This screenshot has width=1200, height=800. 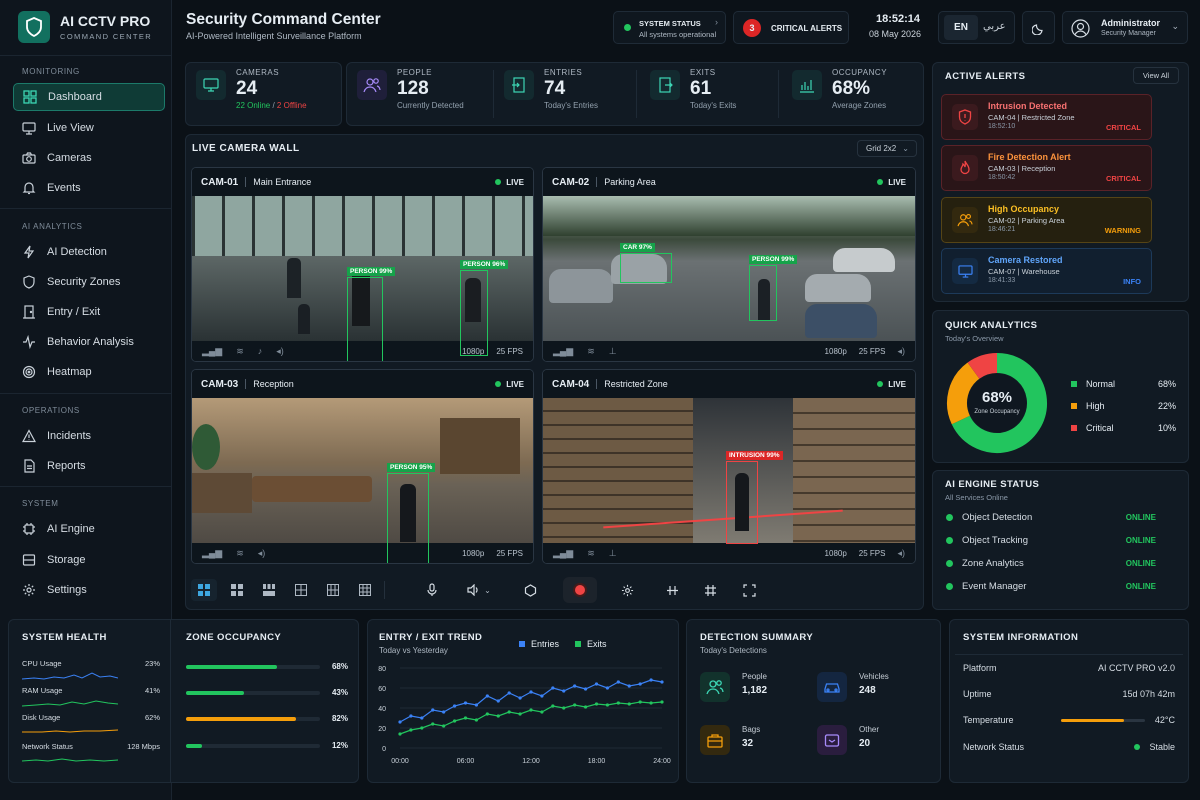 I want to click on signal-icon: ▂▄▆, so click(x=563, y=350).